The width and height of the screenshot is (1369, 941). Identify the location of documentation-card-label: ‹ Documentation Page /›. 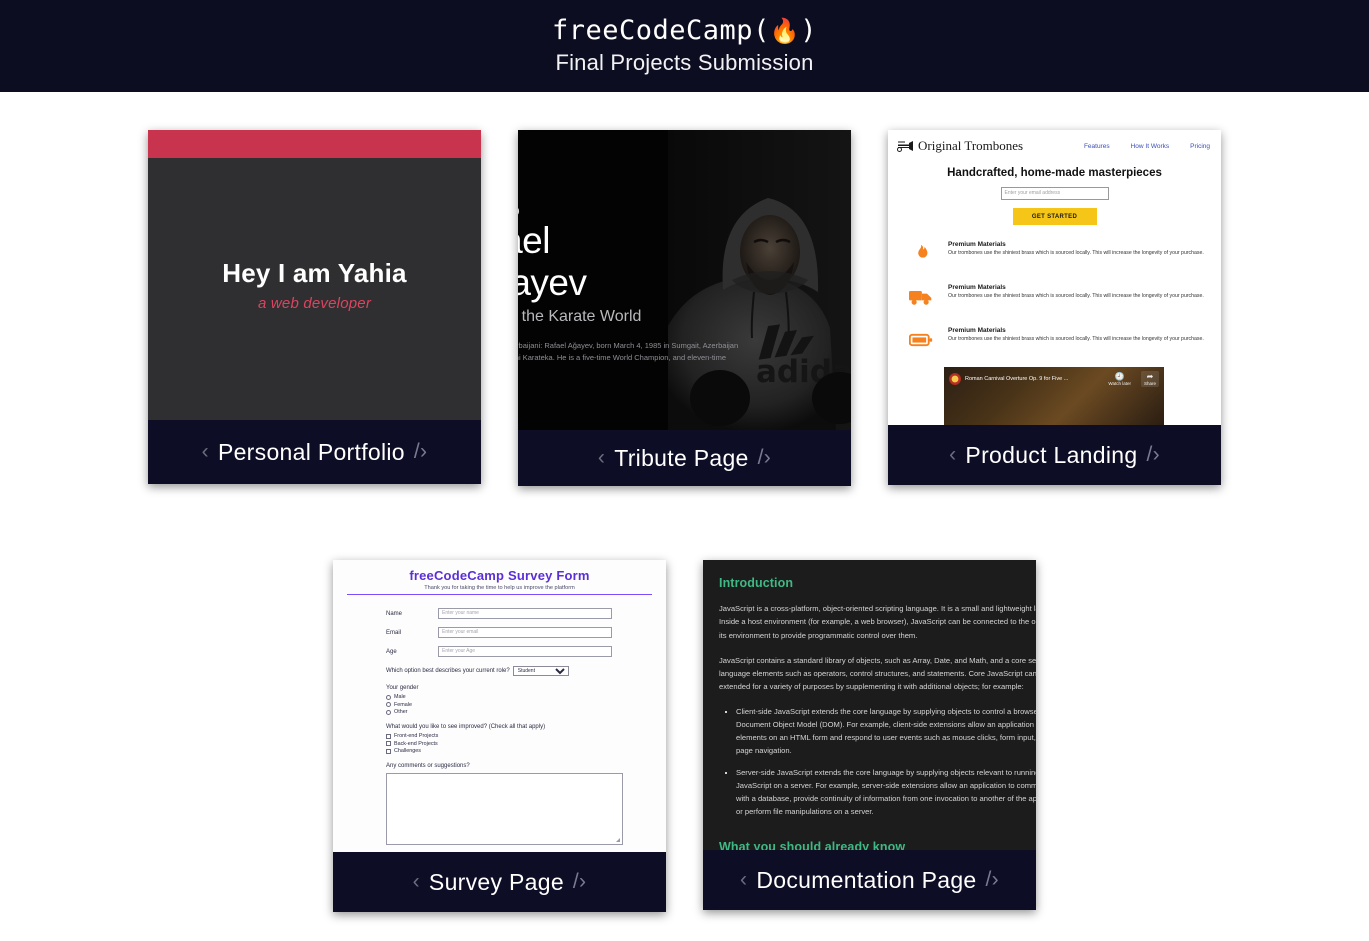
(869, 880).